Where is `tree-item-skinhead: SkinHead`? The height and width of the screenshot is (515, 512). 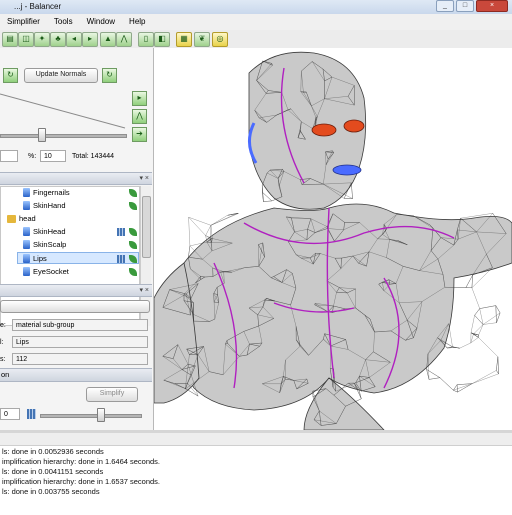
tree-item-skinhead: SkinHead is located at coordinates (70, 232).